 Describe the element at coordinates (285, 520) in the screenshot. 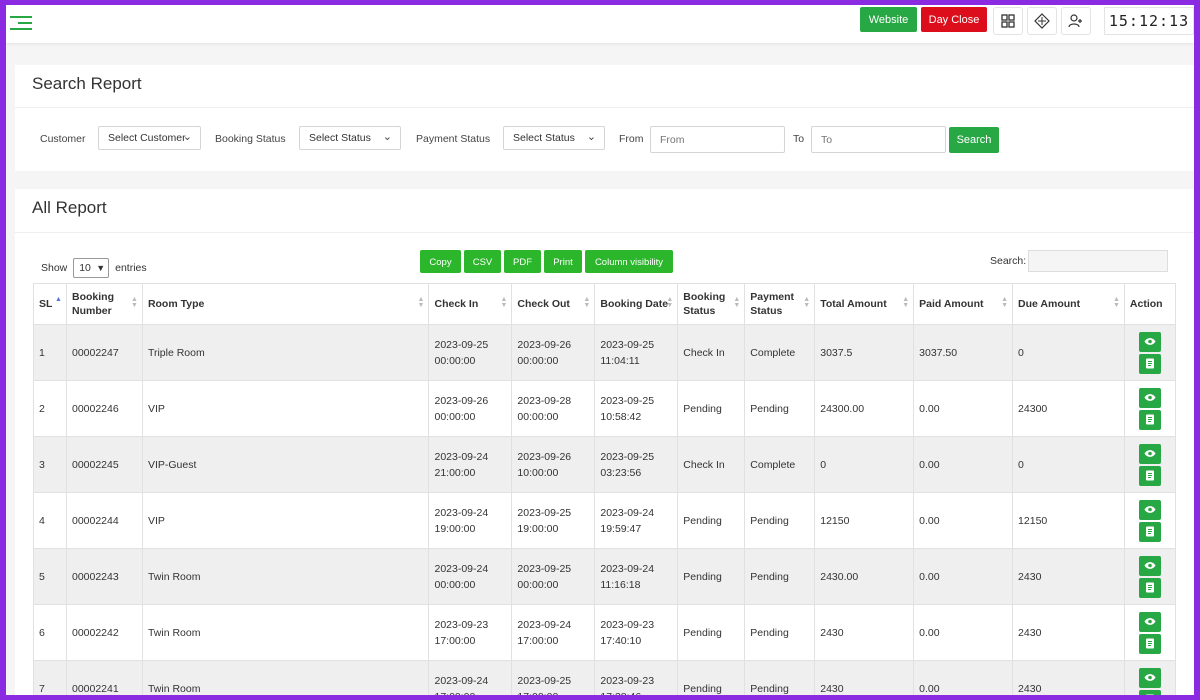

I see `cell-room-type: VIP` at that location.